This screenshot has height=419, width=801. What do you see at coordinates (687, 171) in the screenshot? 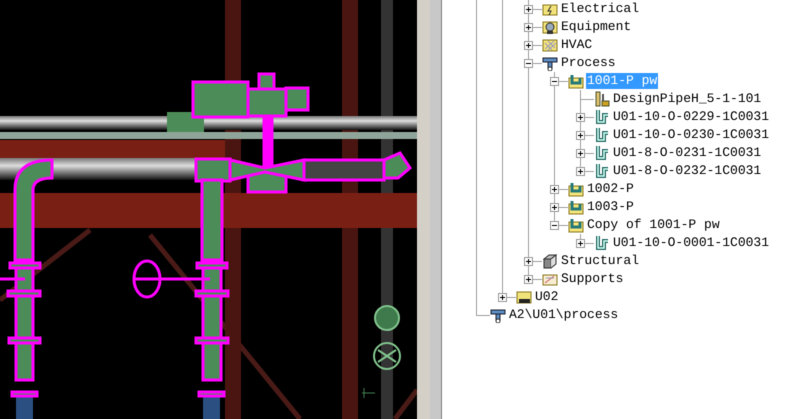
I see `tree-item: U01-8-O-0232-1C0031` at bounding box center [687, 171].